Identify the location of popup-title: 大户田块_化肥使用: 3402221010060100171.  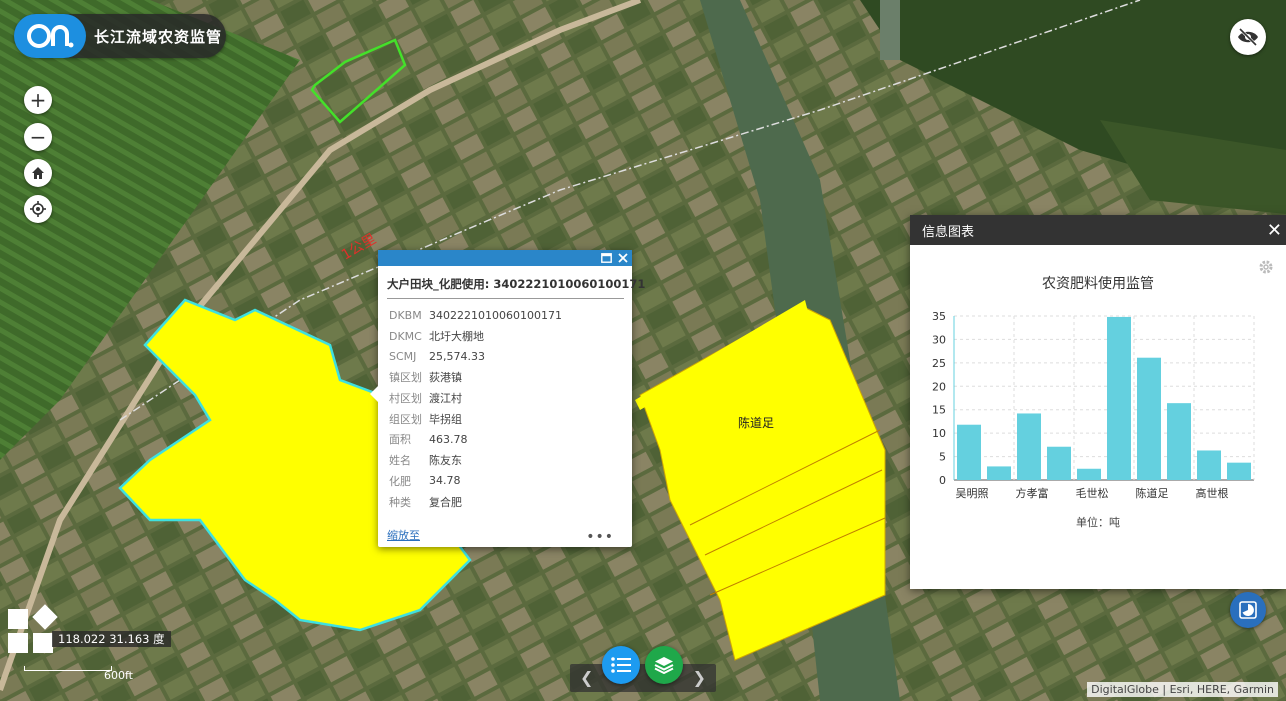
(516, 287).